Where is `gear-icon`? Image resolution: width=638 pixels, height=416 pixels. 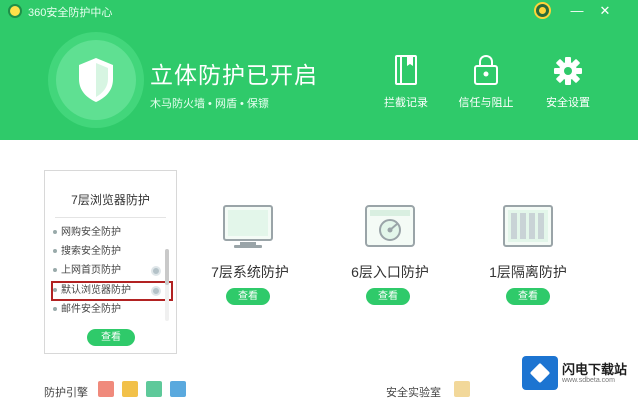
gear-icon is located at coordinates (568, 71).